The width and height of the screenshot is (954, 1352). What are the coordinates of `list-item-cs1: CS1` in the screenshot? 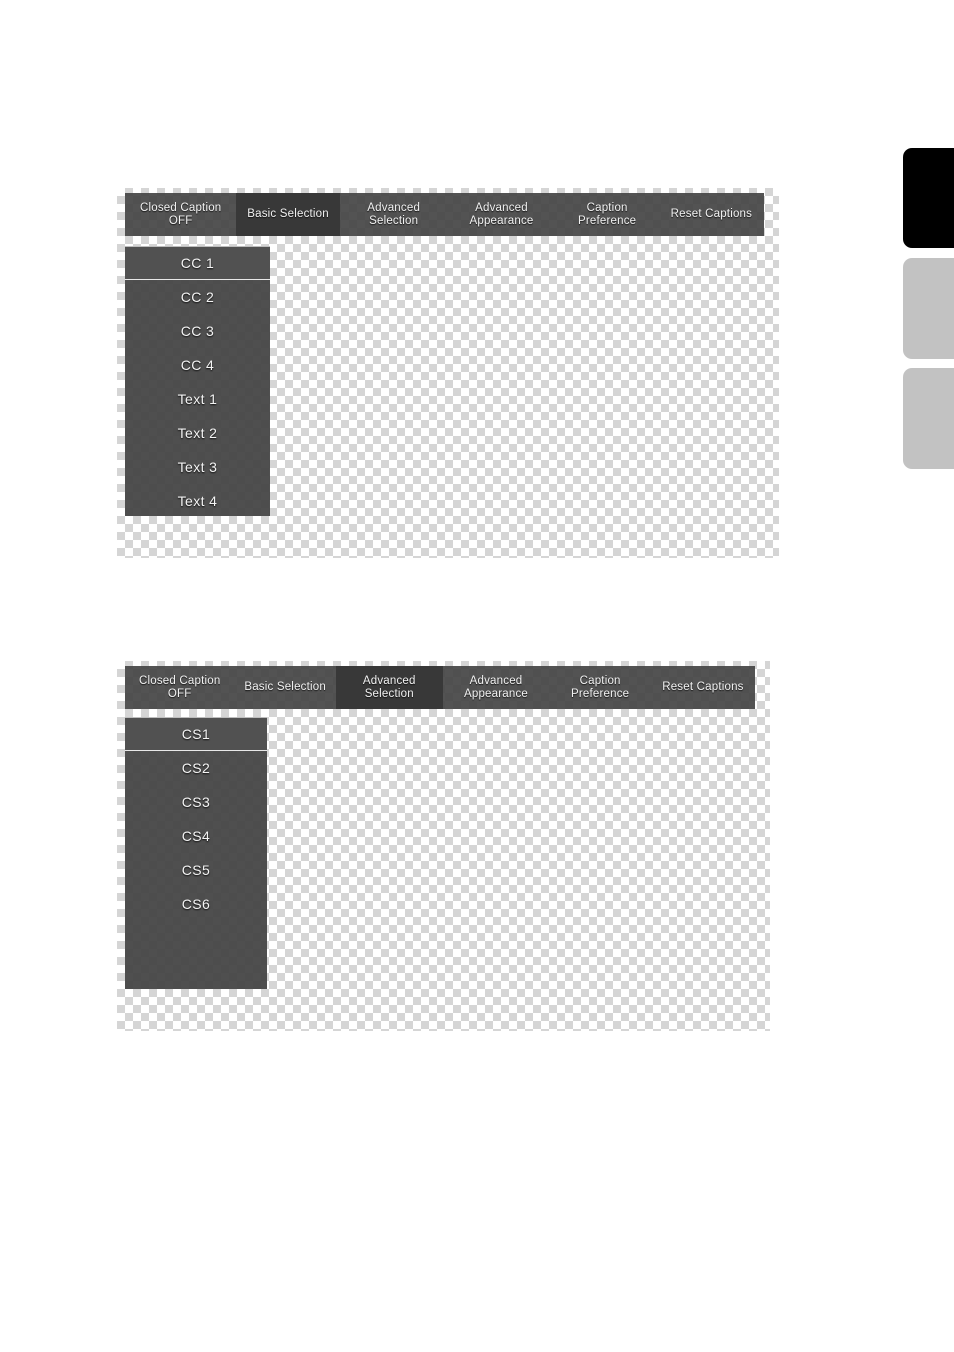 It's located at (196, 734).